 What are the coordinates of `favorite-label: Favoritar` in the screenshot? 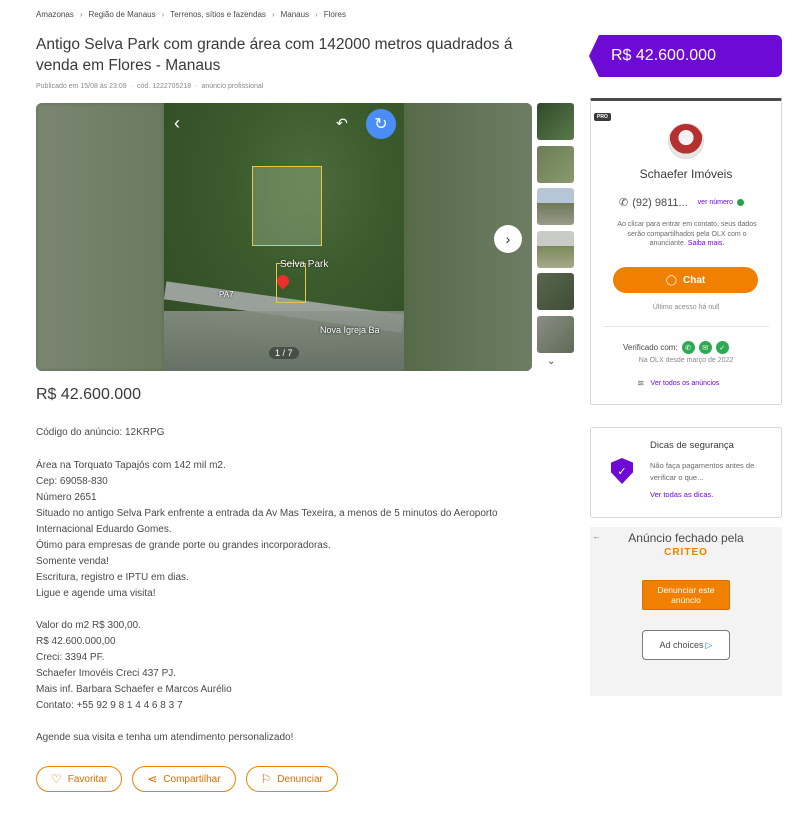 It's located at (87, 779).